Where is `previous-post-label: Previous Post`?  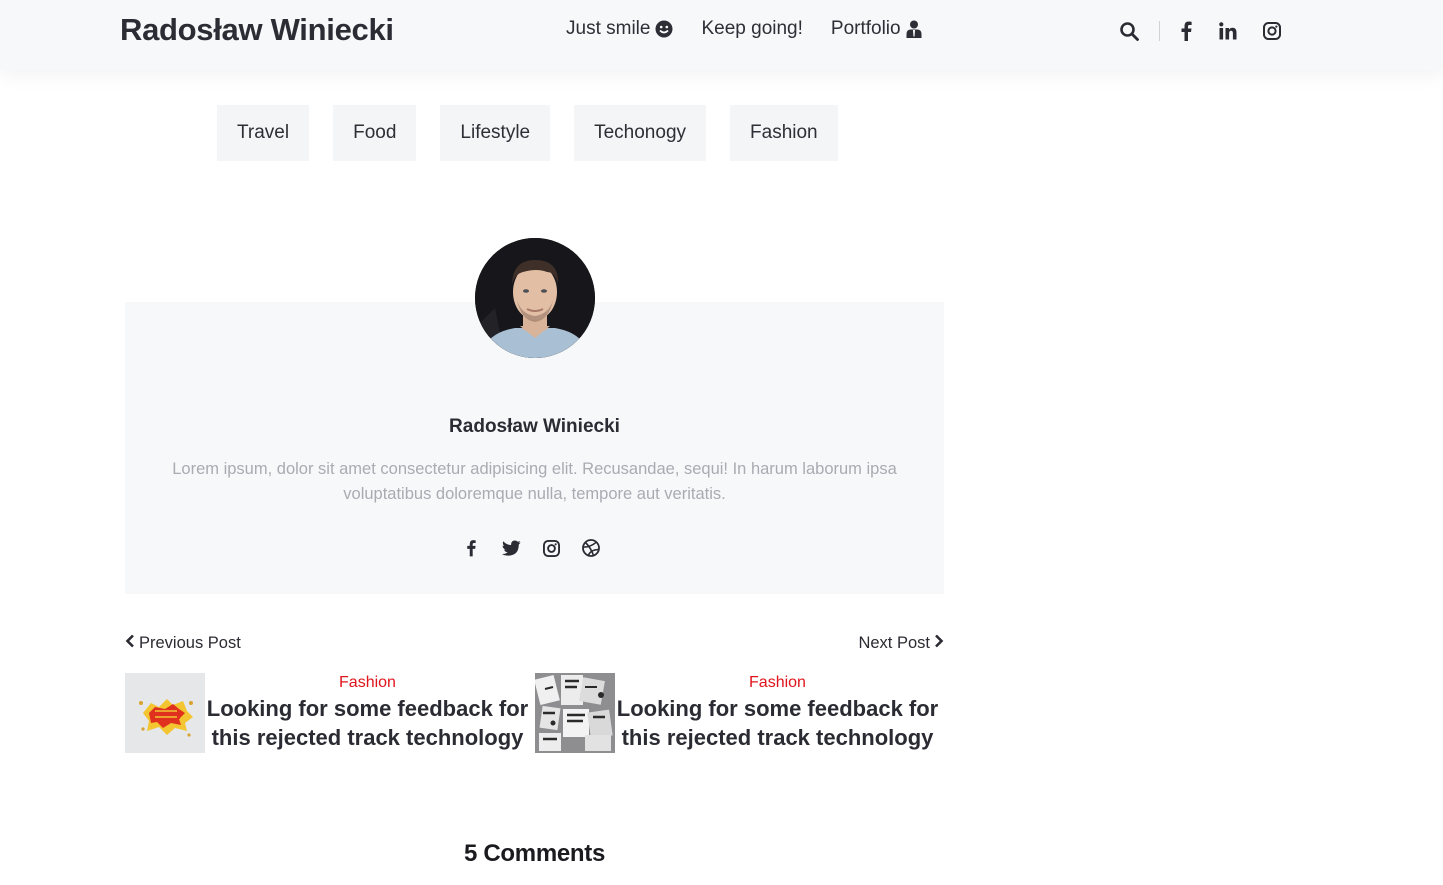
previous-post-label: Previous Post is located at coordinates (190, 643).